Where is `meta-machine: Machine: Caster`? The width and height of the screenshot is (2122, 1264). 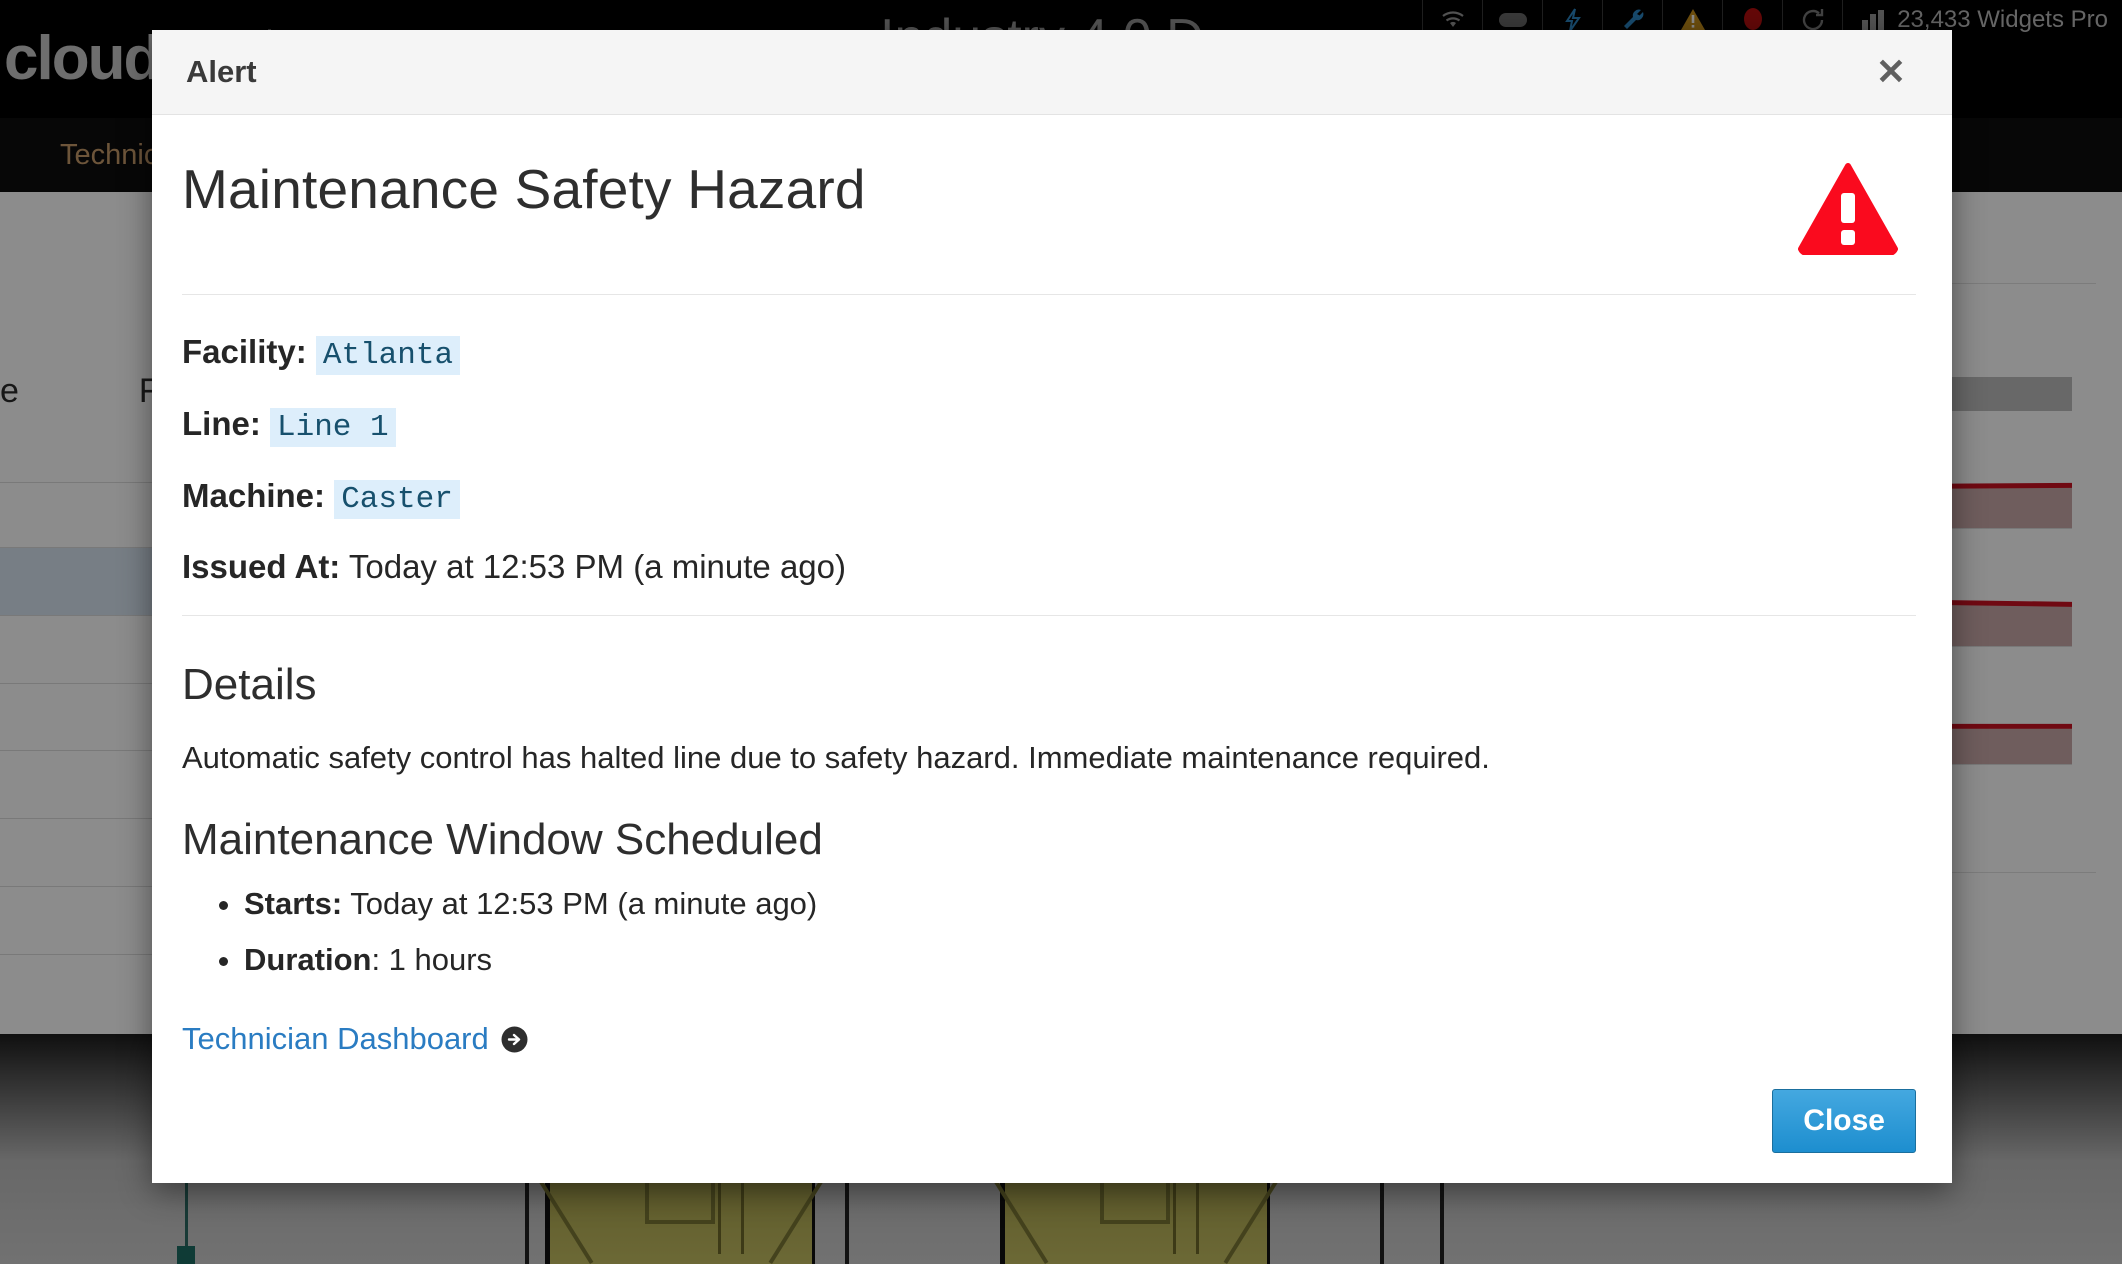
meta-machine: Machine: Caster is located at coordinates (1049, 497).